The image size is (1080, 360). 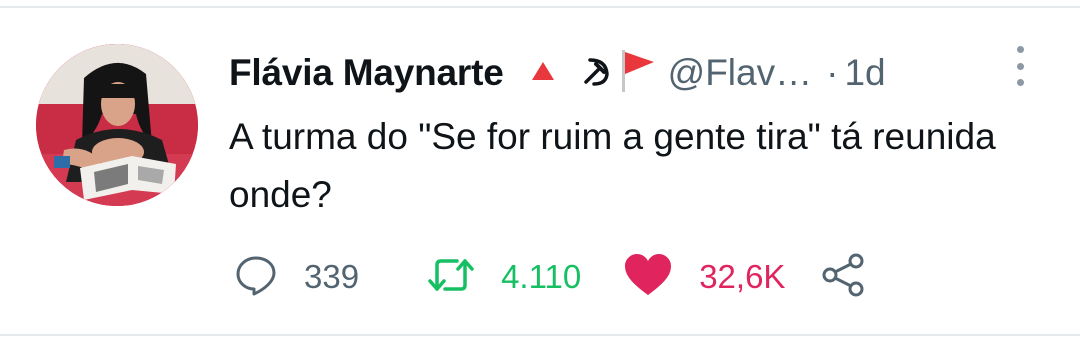 I want to click on like-button: 32,6K, so click(x=704, y=277).